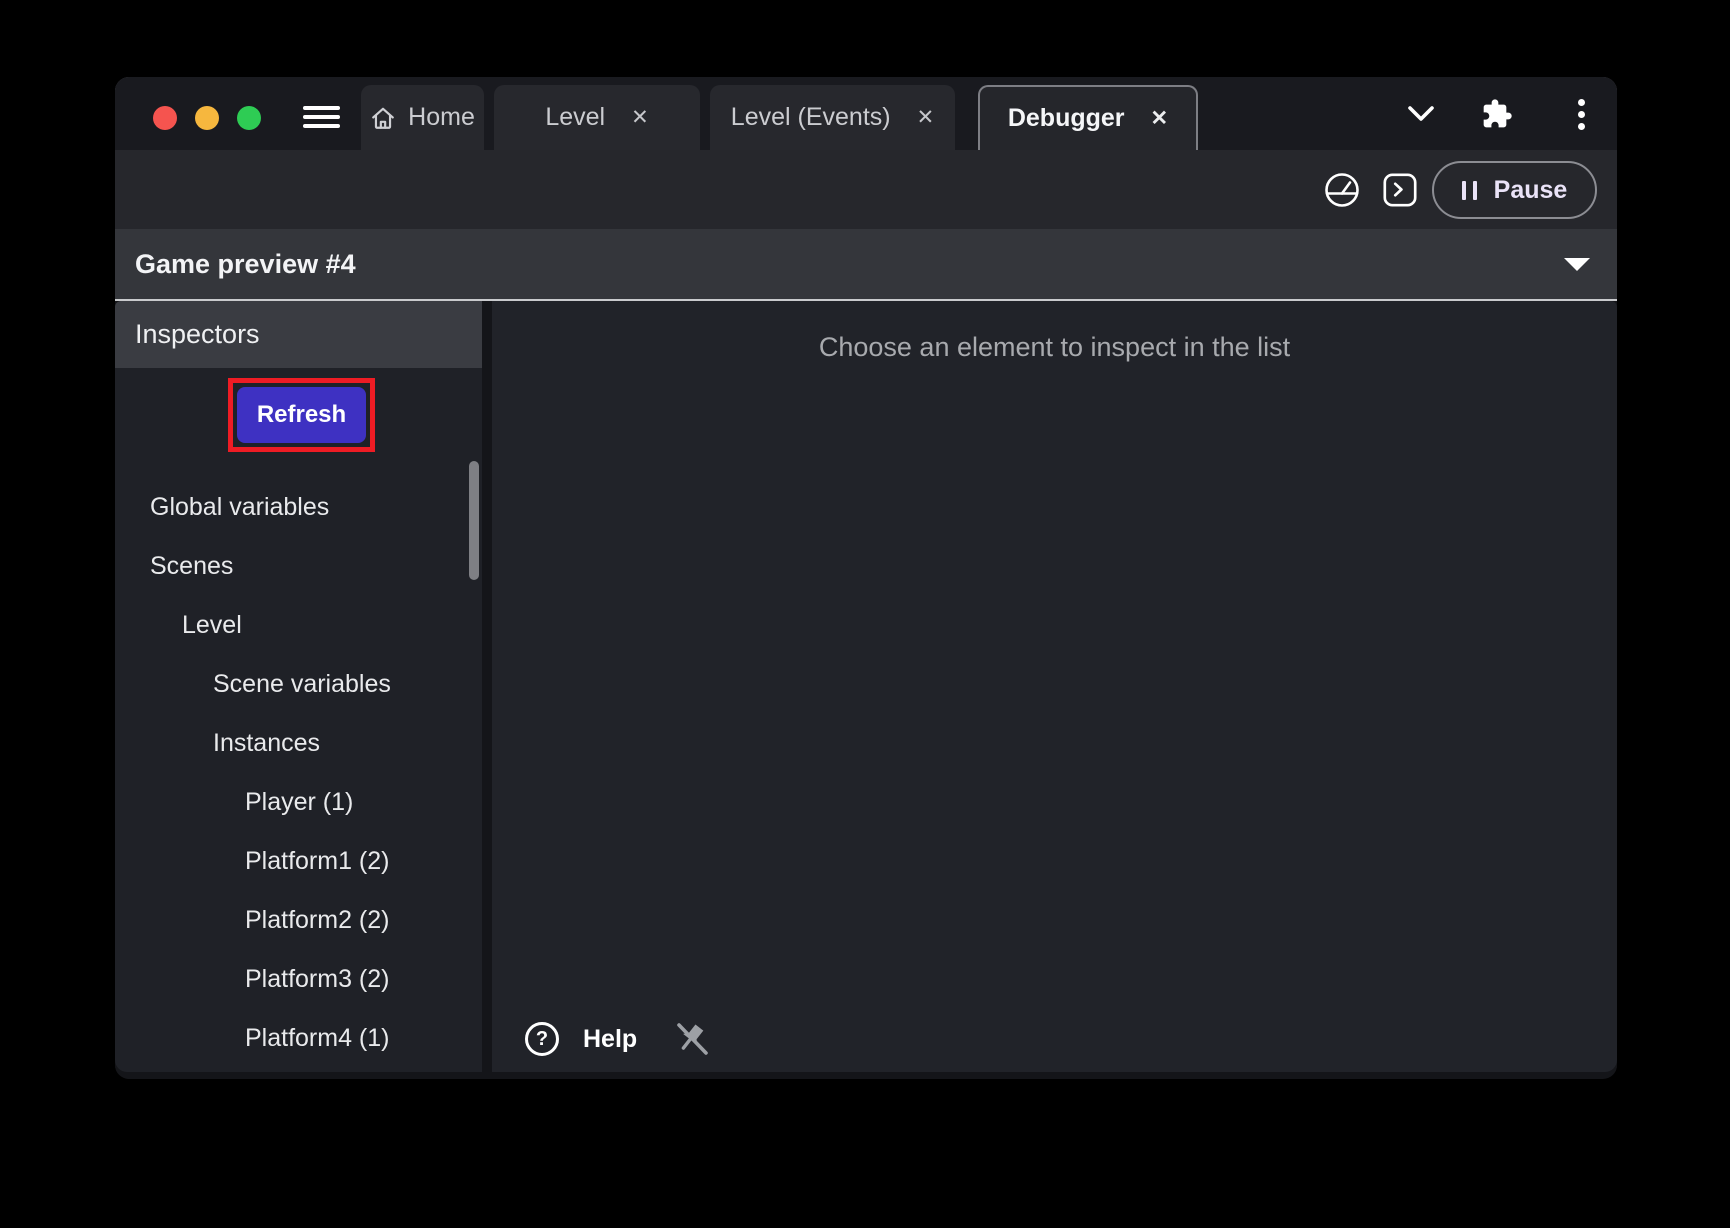 The image size is (1730, 1228). Describe the element at coordinates (866, 189) in the screenshot. I see `debugger-toolbar: Pause` at that location.